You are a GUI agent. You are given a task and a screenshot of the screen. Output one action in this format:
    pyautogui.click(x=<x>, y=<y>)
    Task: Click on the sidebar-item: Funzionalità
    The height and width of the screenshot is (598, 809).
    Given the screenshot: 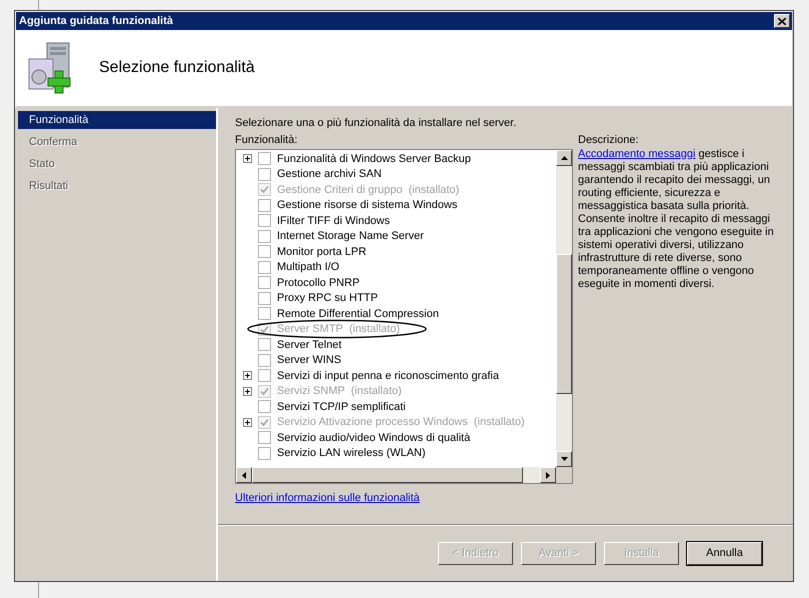 What is the action you would take?
    pyautogui.click(x=117, y=120)
    